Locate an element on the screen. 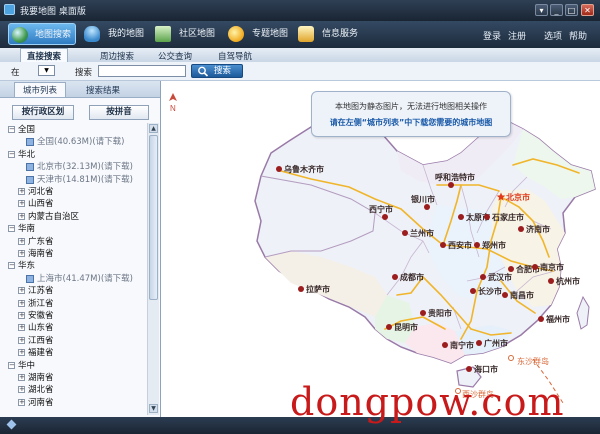 Image resolution: width=600 pixels, height=434 pixels. tree-item-label: 华北 is located at coordinates (27, 154).